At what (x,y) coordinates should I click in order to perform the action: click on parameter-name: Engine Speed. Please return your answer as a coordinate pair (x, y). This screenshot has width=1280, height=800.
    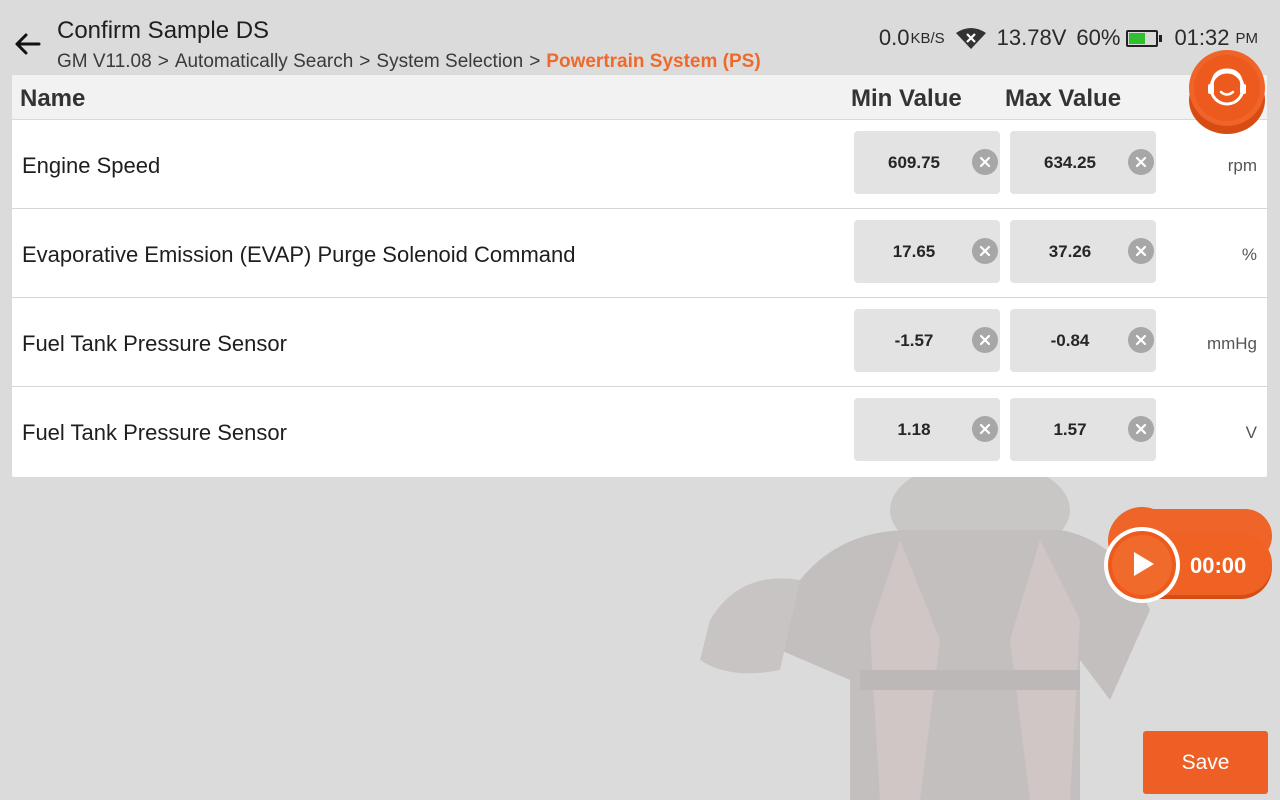
    Looking at the image, I should click on (91, 165).